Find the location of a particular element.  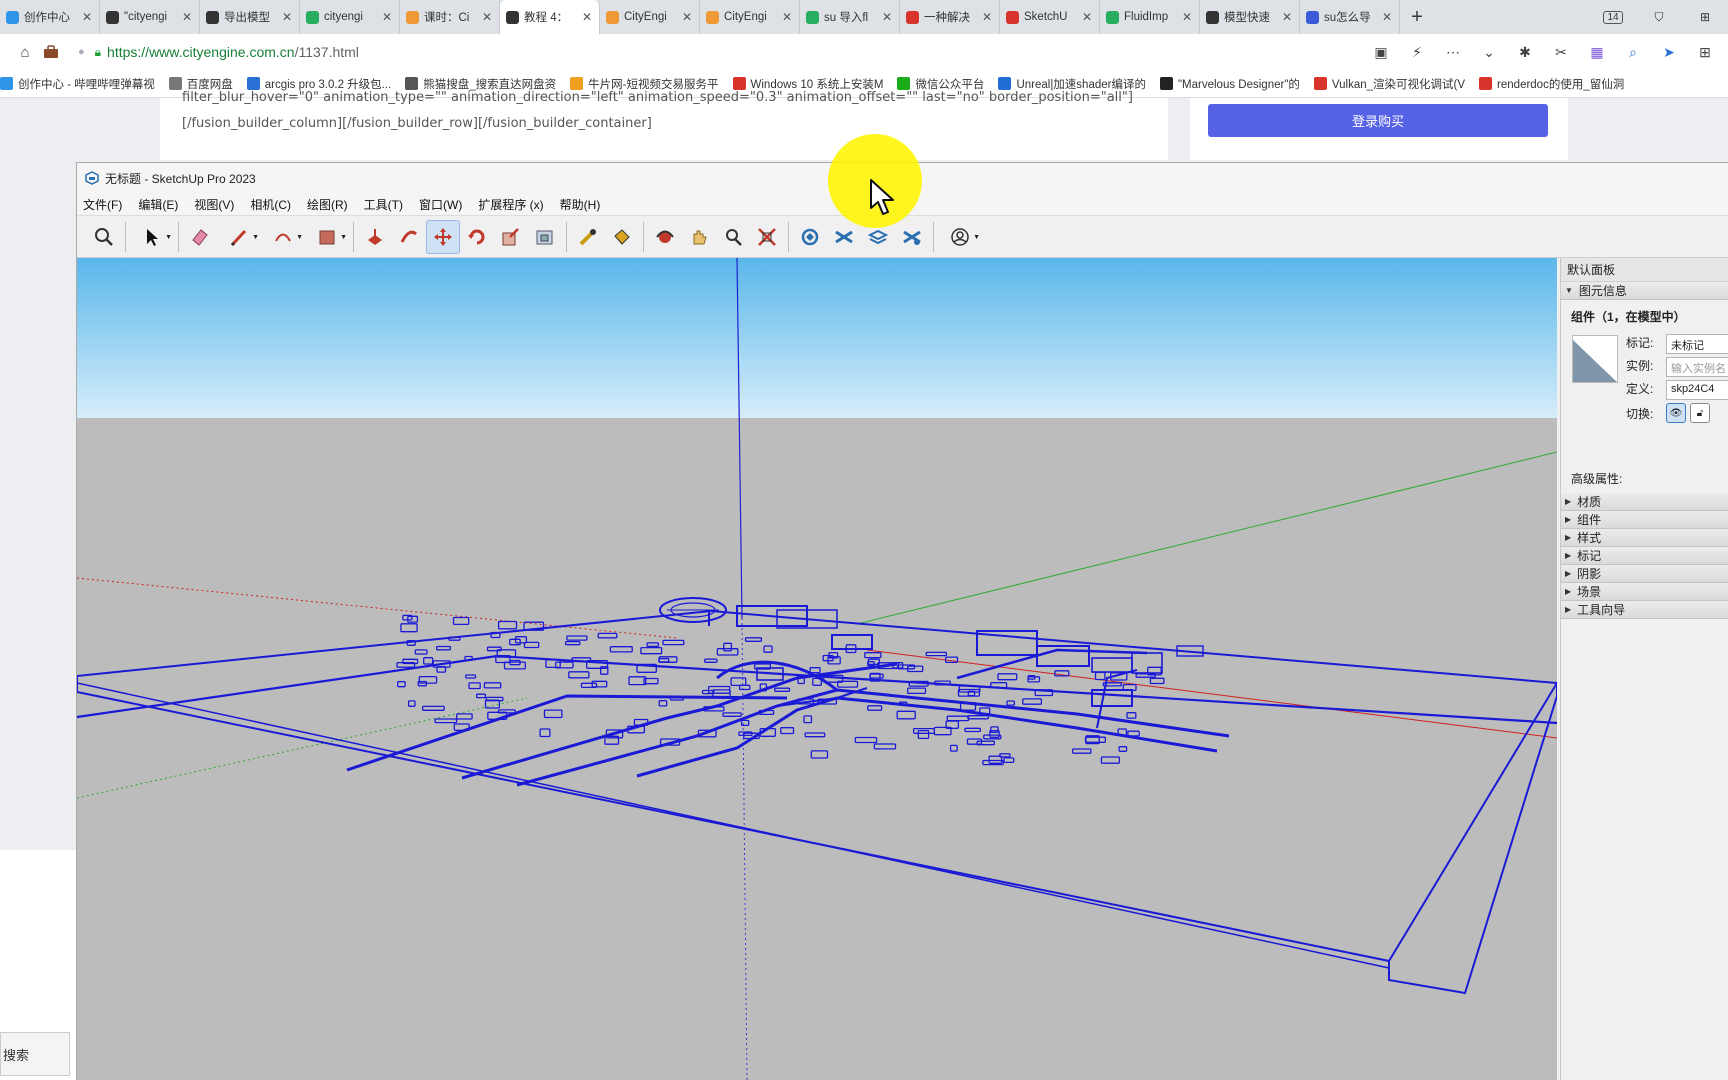

bookmark-item: 创作中心 - 哔哩哔哩弹幕视 is located at coordinates (77, 84).